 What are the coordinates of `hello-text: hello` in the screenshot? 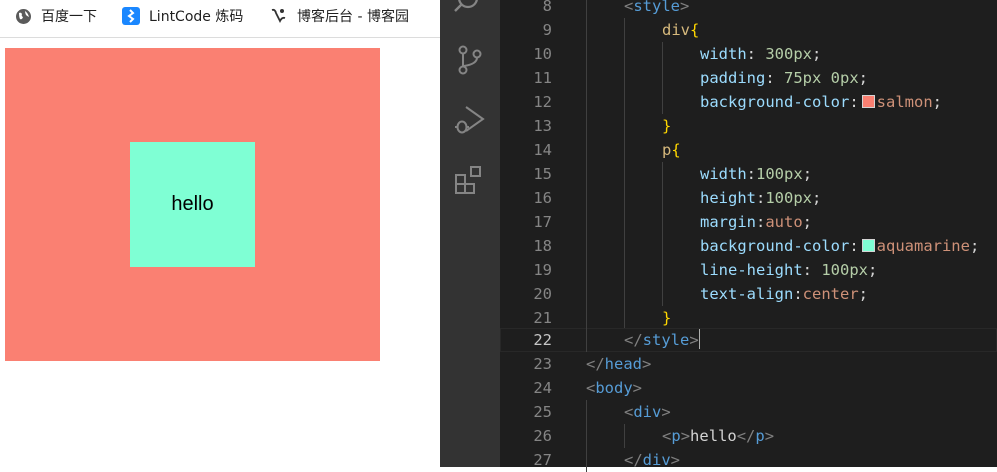 It's located at (192, 204).